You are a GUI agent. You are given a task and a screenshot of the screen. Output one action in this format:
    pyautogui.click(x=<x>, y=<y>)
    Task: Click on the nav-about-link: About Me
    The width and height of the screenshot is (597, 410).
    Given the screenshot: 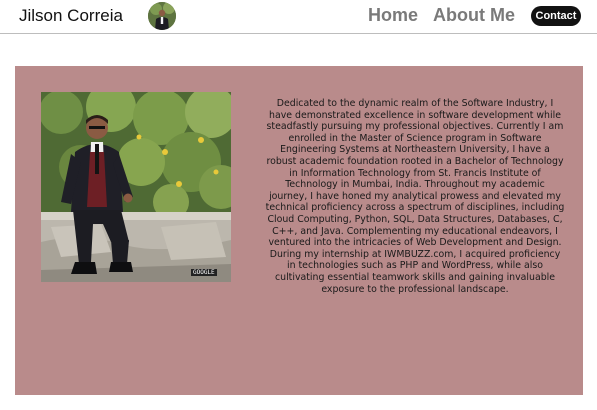 What is the action you would take?
    pyautogui.click(x=474, y=15)
    